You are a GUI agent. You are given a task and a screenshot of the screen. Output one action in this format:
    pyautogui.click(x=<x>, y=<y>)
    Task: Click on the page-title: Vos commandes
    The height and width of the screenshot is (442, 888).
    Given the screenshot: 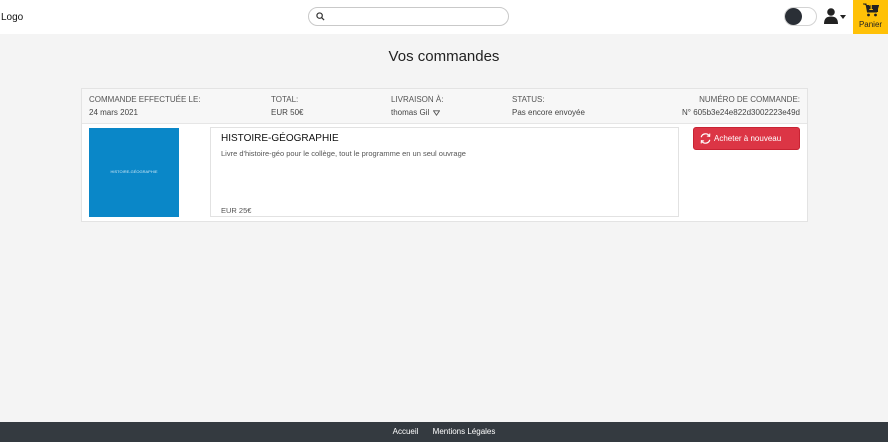 What is the action you would take?
    pyautogui.click(x=444, y=56)
    